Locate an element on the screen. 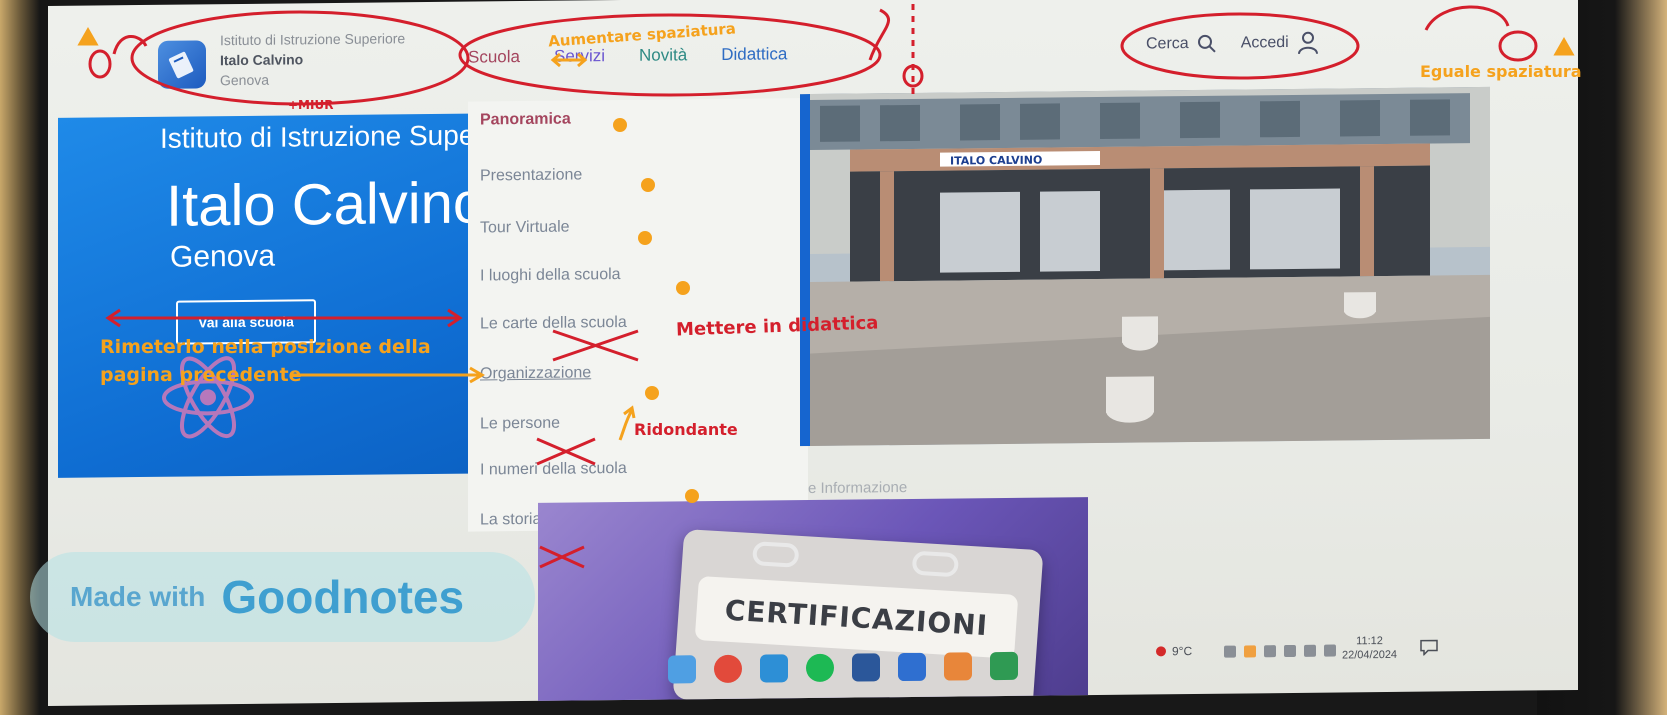 The image size is (1667, 715). login-button: Accedi is located at coordinates (1280, 43).